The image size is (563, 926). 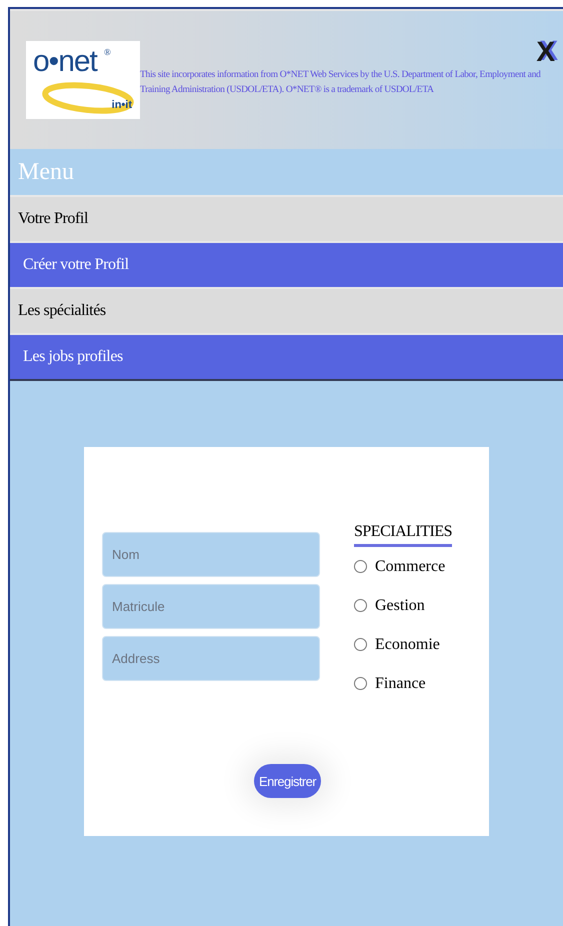 I want to click on menu-item: Créer votre Profil, so click(x=286, y=264).